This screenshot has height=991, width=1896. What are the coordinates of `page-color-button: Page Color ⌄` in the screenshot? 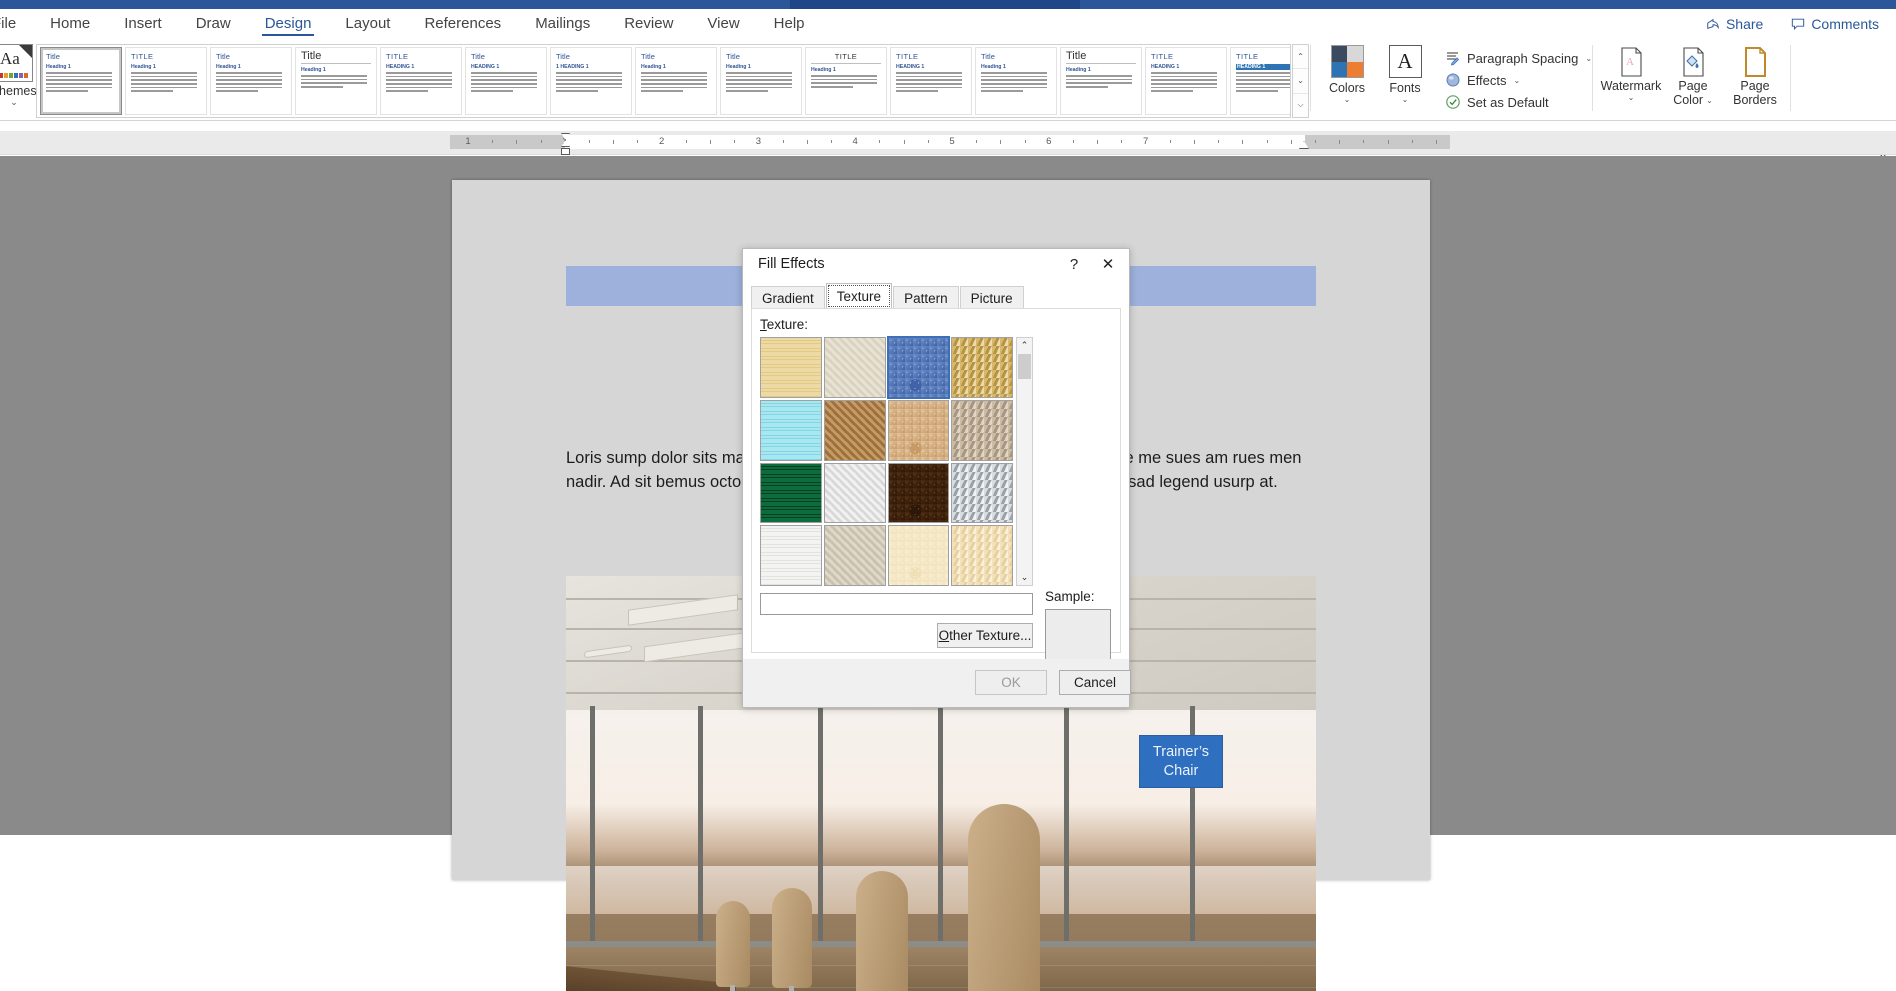 It's located at (1693, 79).